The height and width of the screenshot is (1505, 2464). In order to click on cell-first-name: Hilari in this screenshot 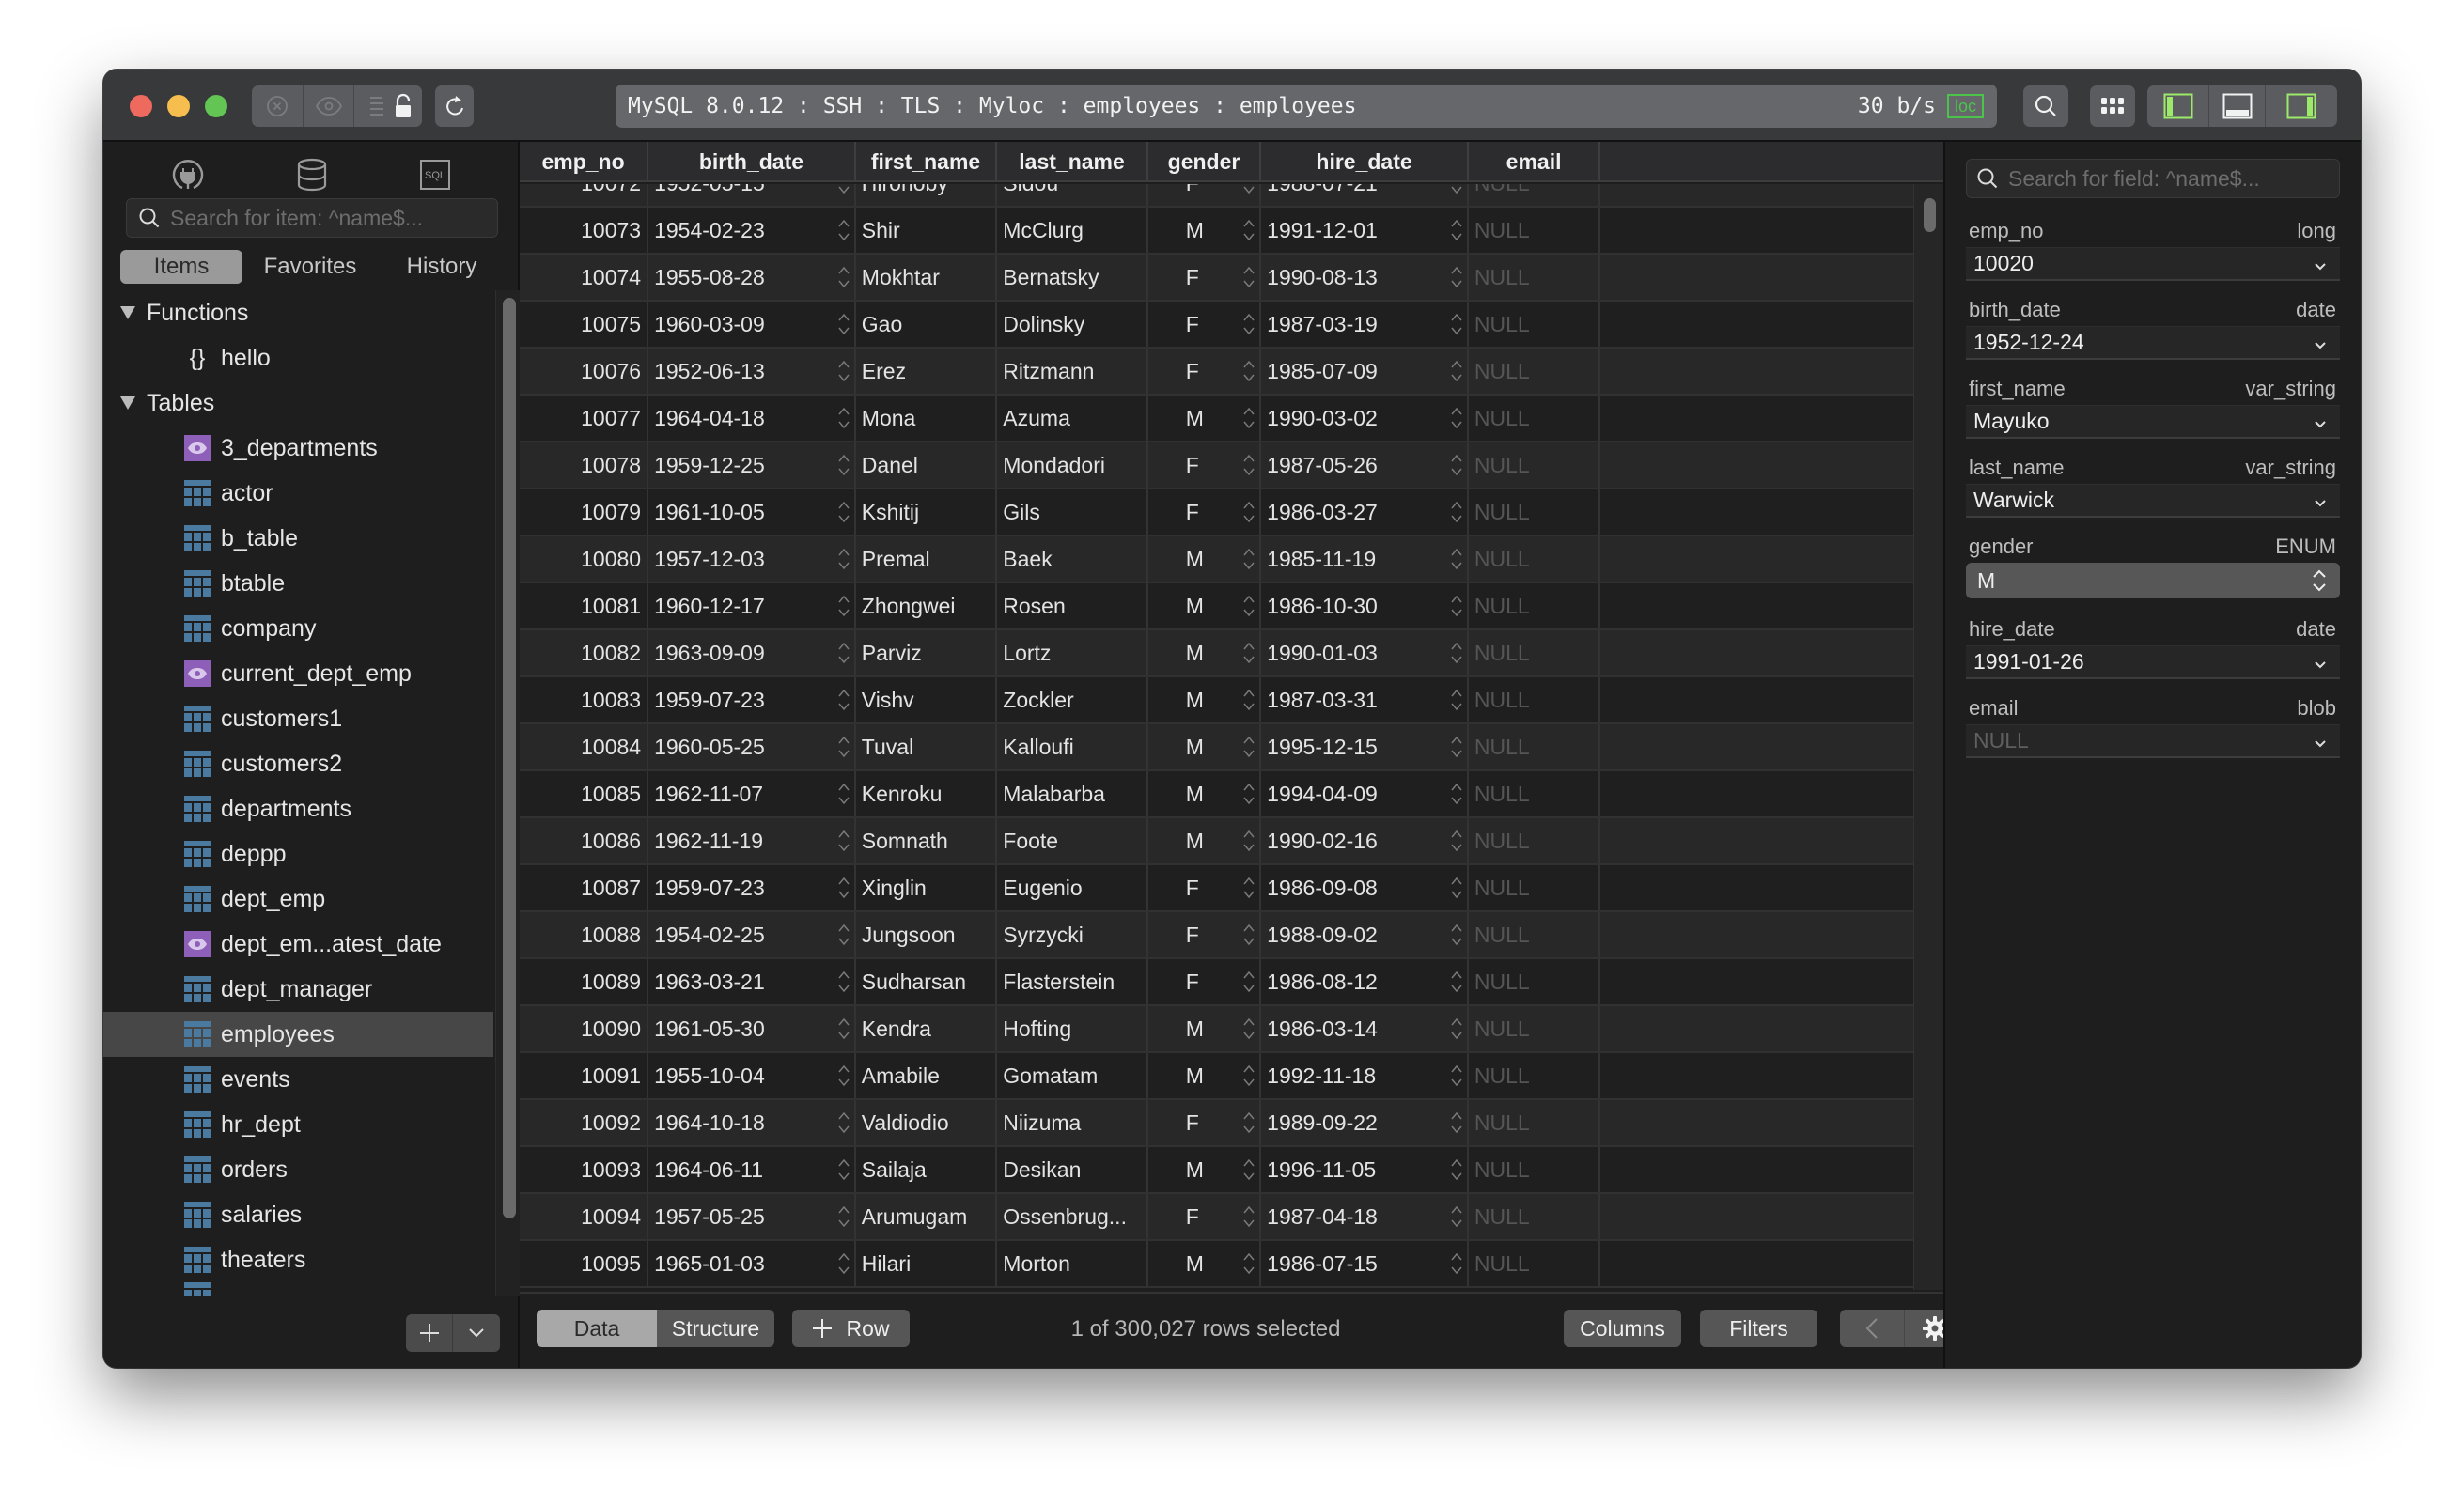, I will do `click(927, 1263)`.